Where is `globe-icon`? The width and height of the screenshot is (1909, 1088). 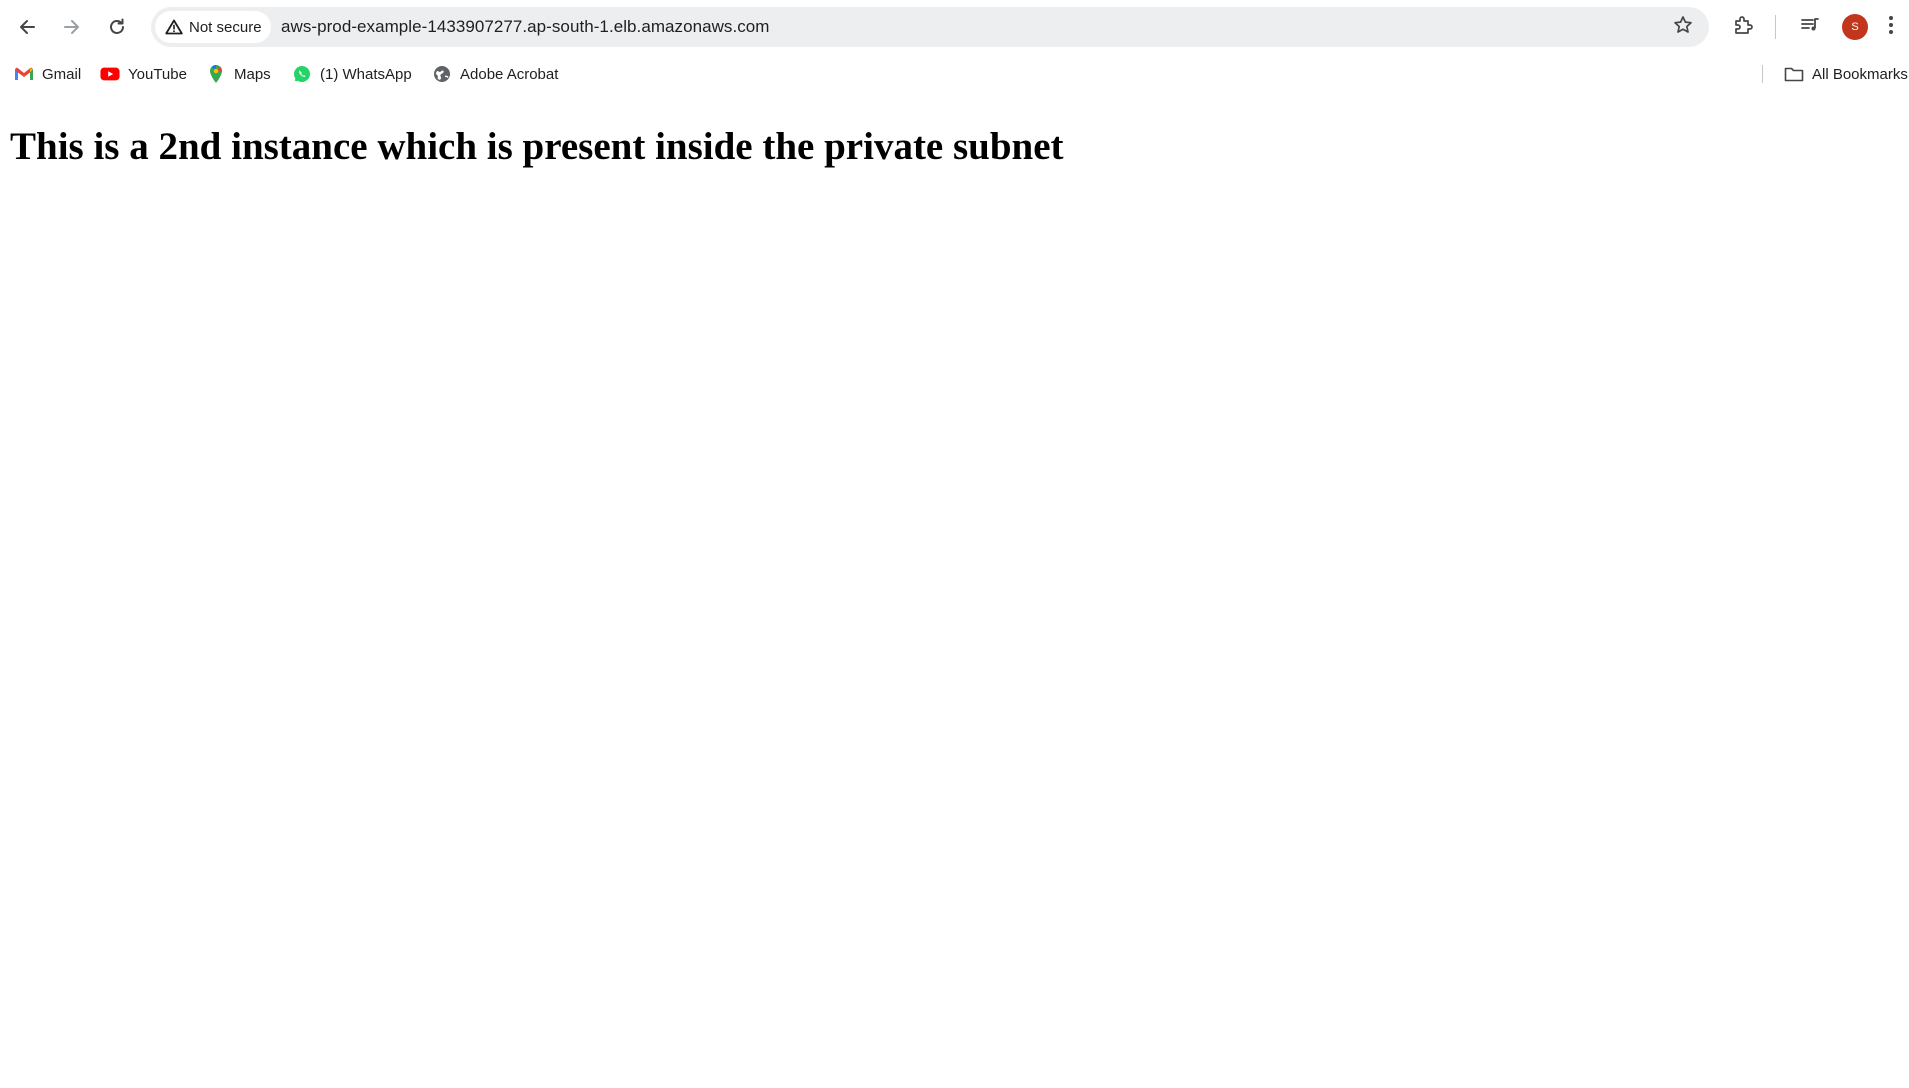 globe-icon is located at coordinates (442, 74).